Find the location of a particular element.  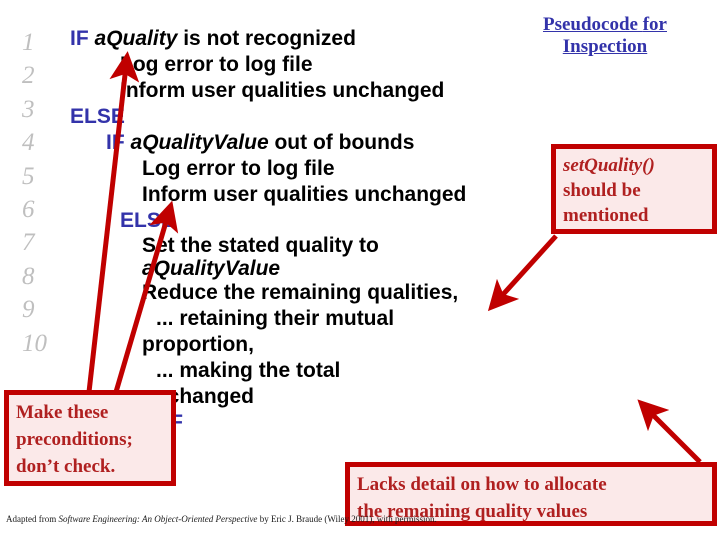

code-line-5: IF aQualityValue out of bounds is located at coordinates (350, 143).